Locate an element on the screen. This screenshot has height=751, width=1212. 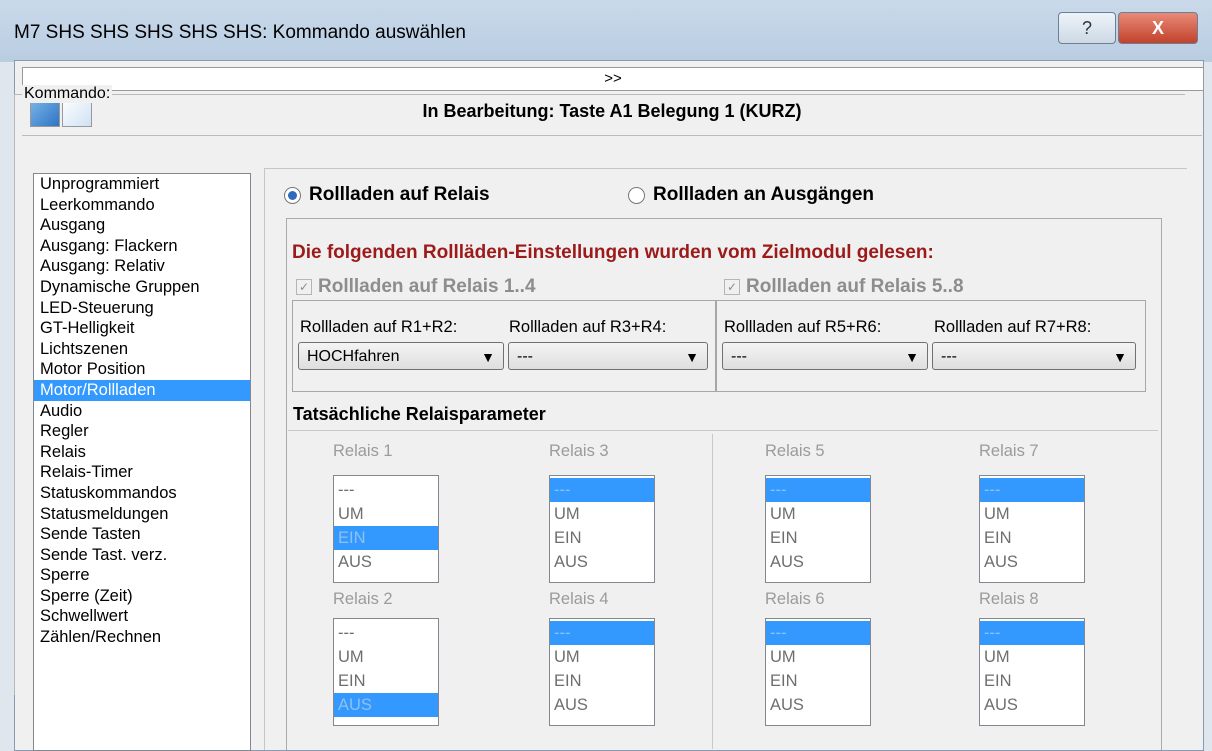
kommando-list-item: Ausgang: Flackern is located at coordinates (142, 246).